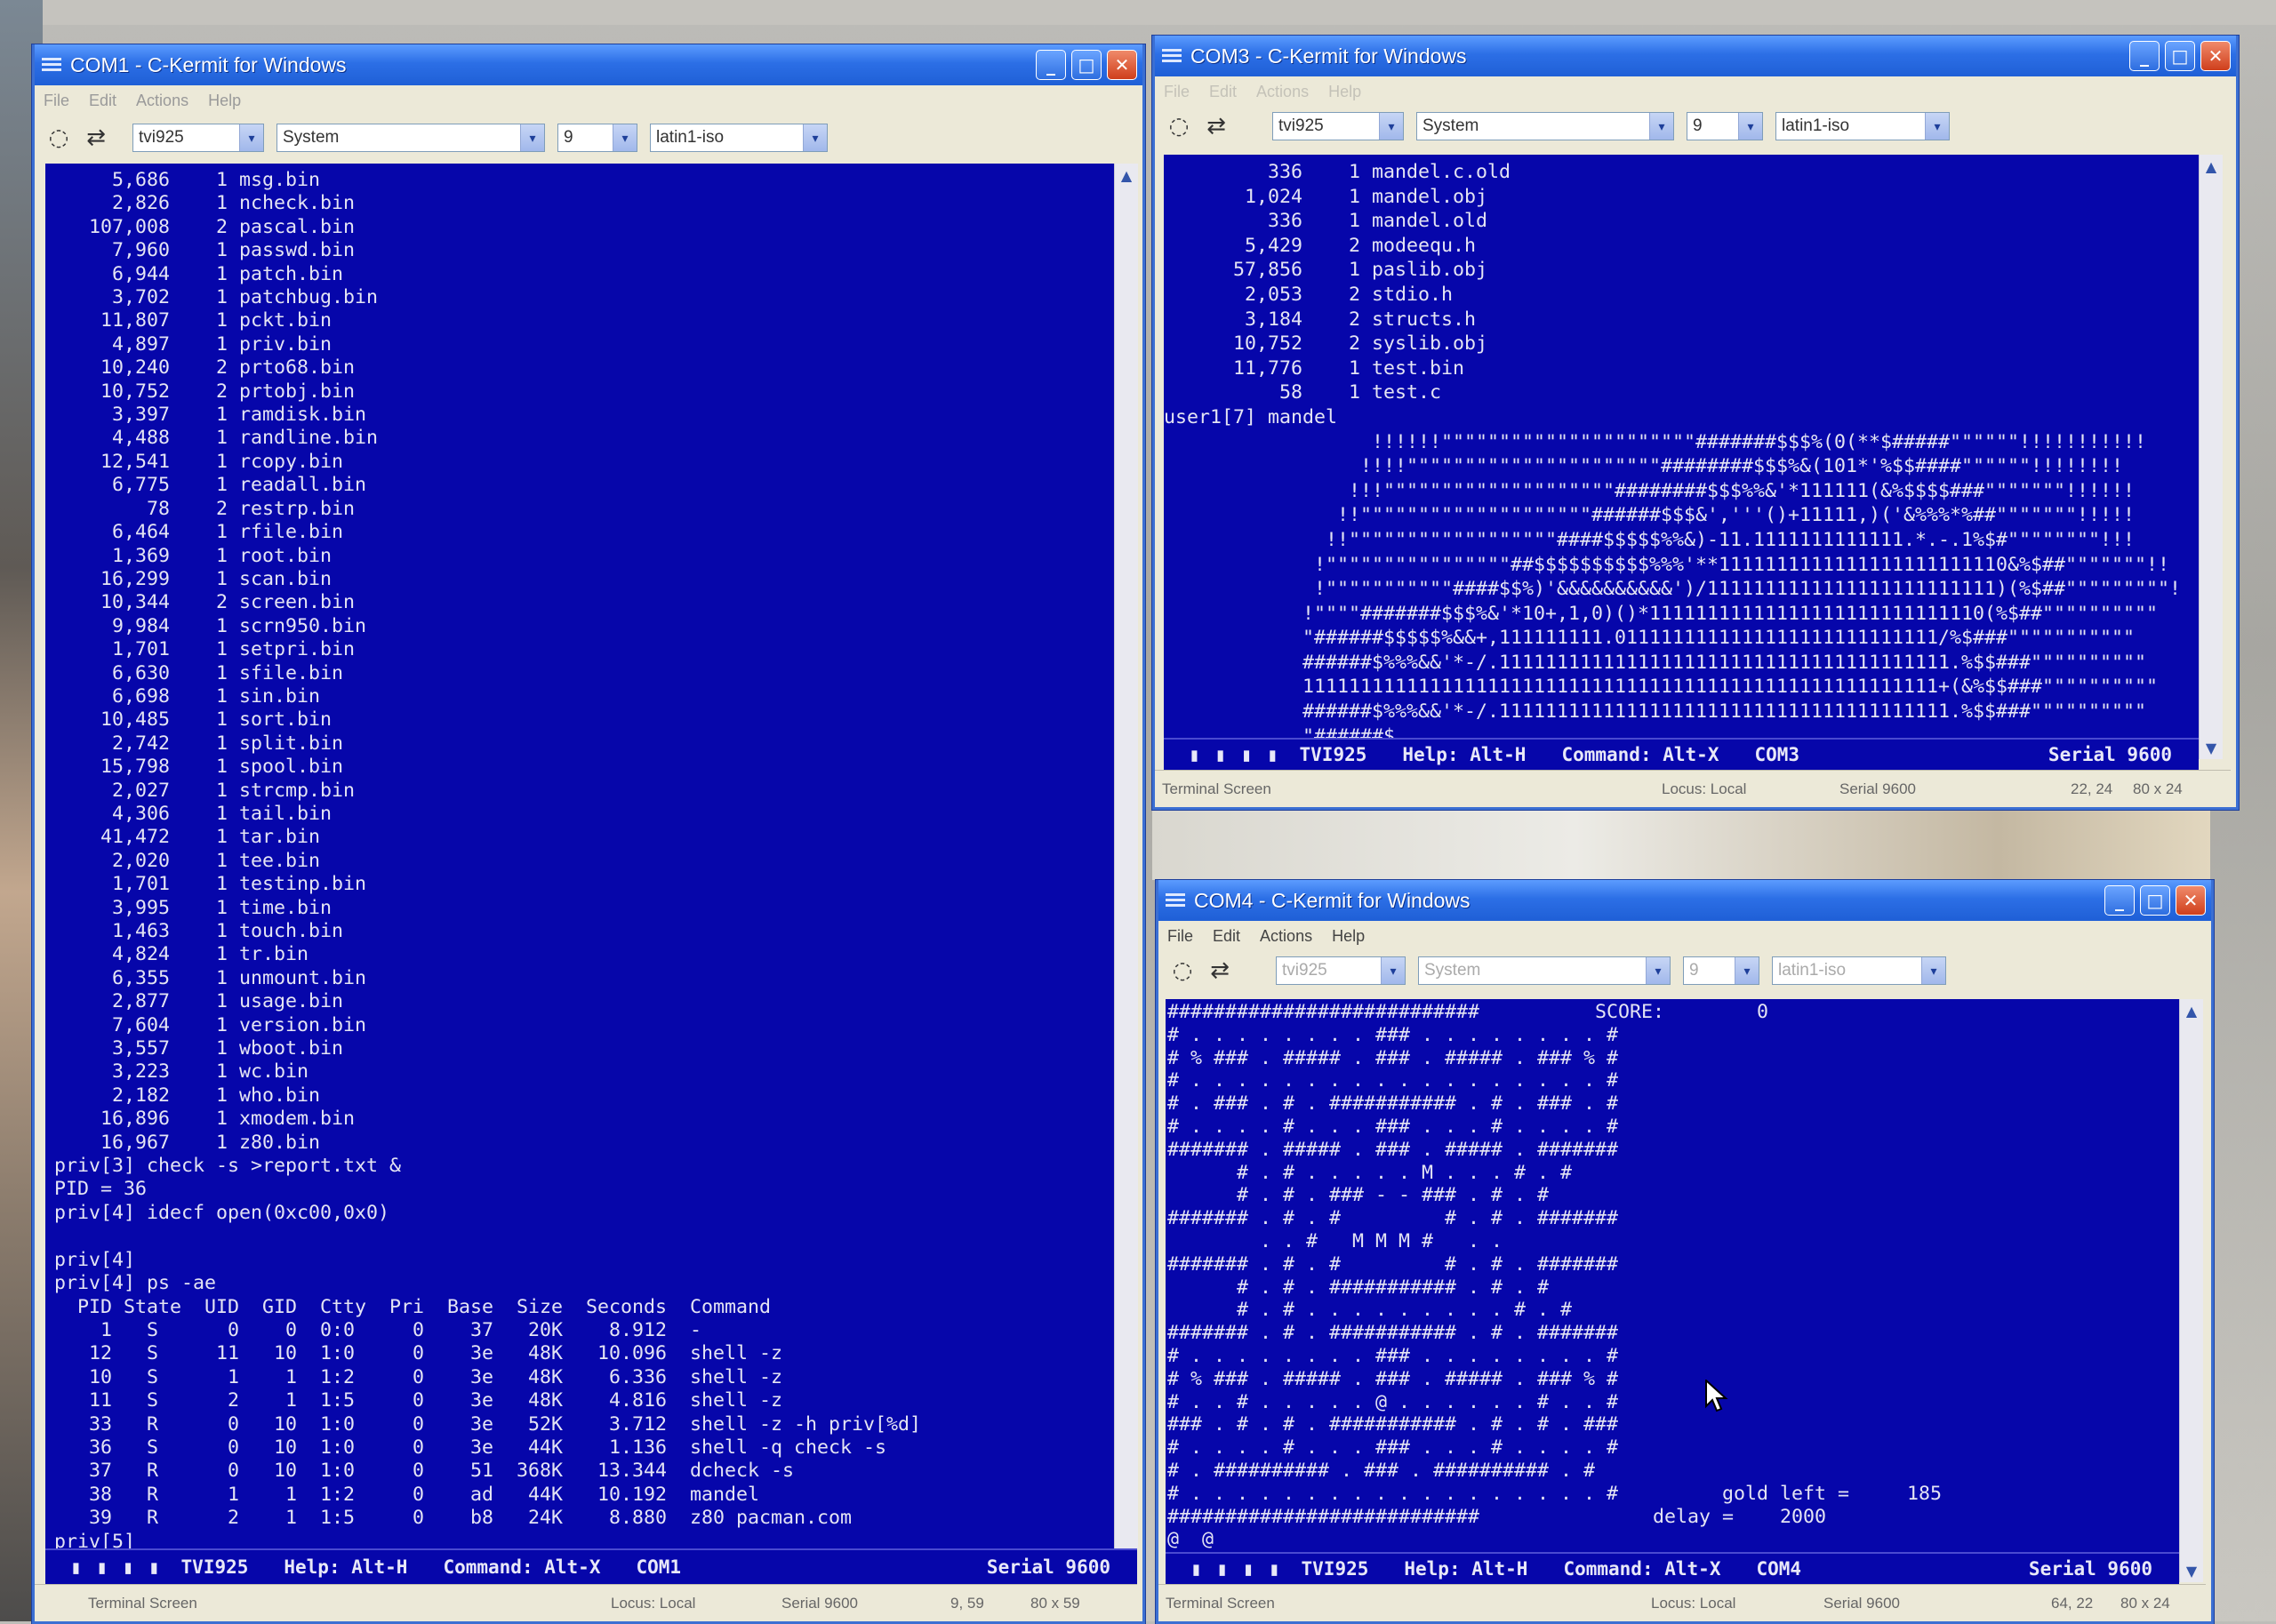 The image size is (2276, 1624). I want to click on com1-window-title: COM1 - C-Kermit for Windows, so click(208, 64).